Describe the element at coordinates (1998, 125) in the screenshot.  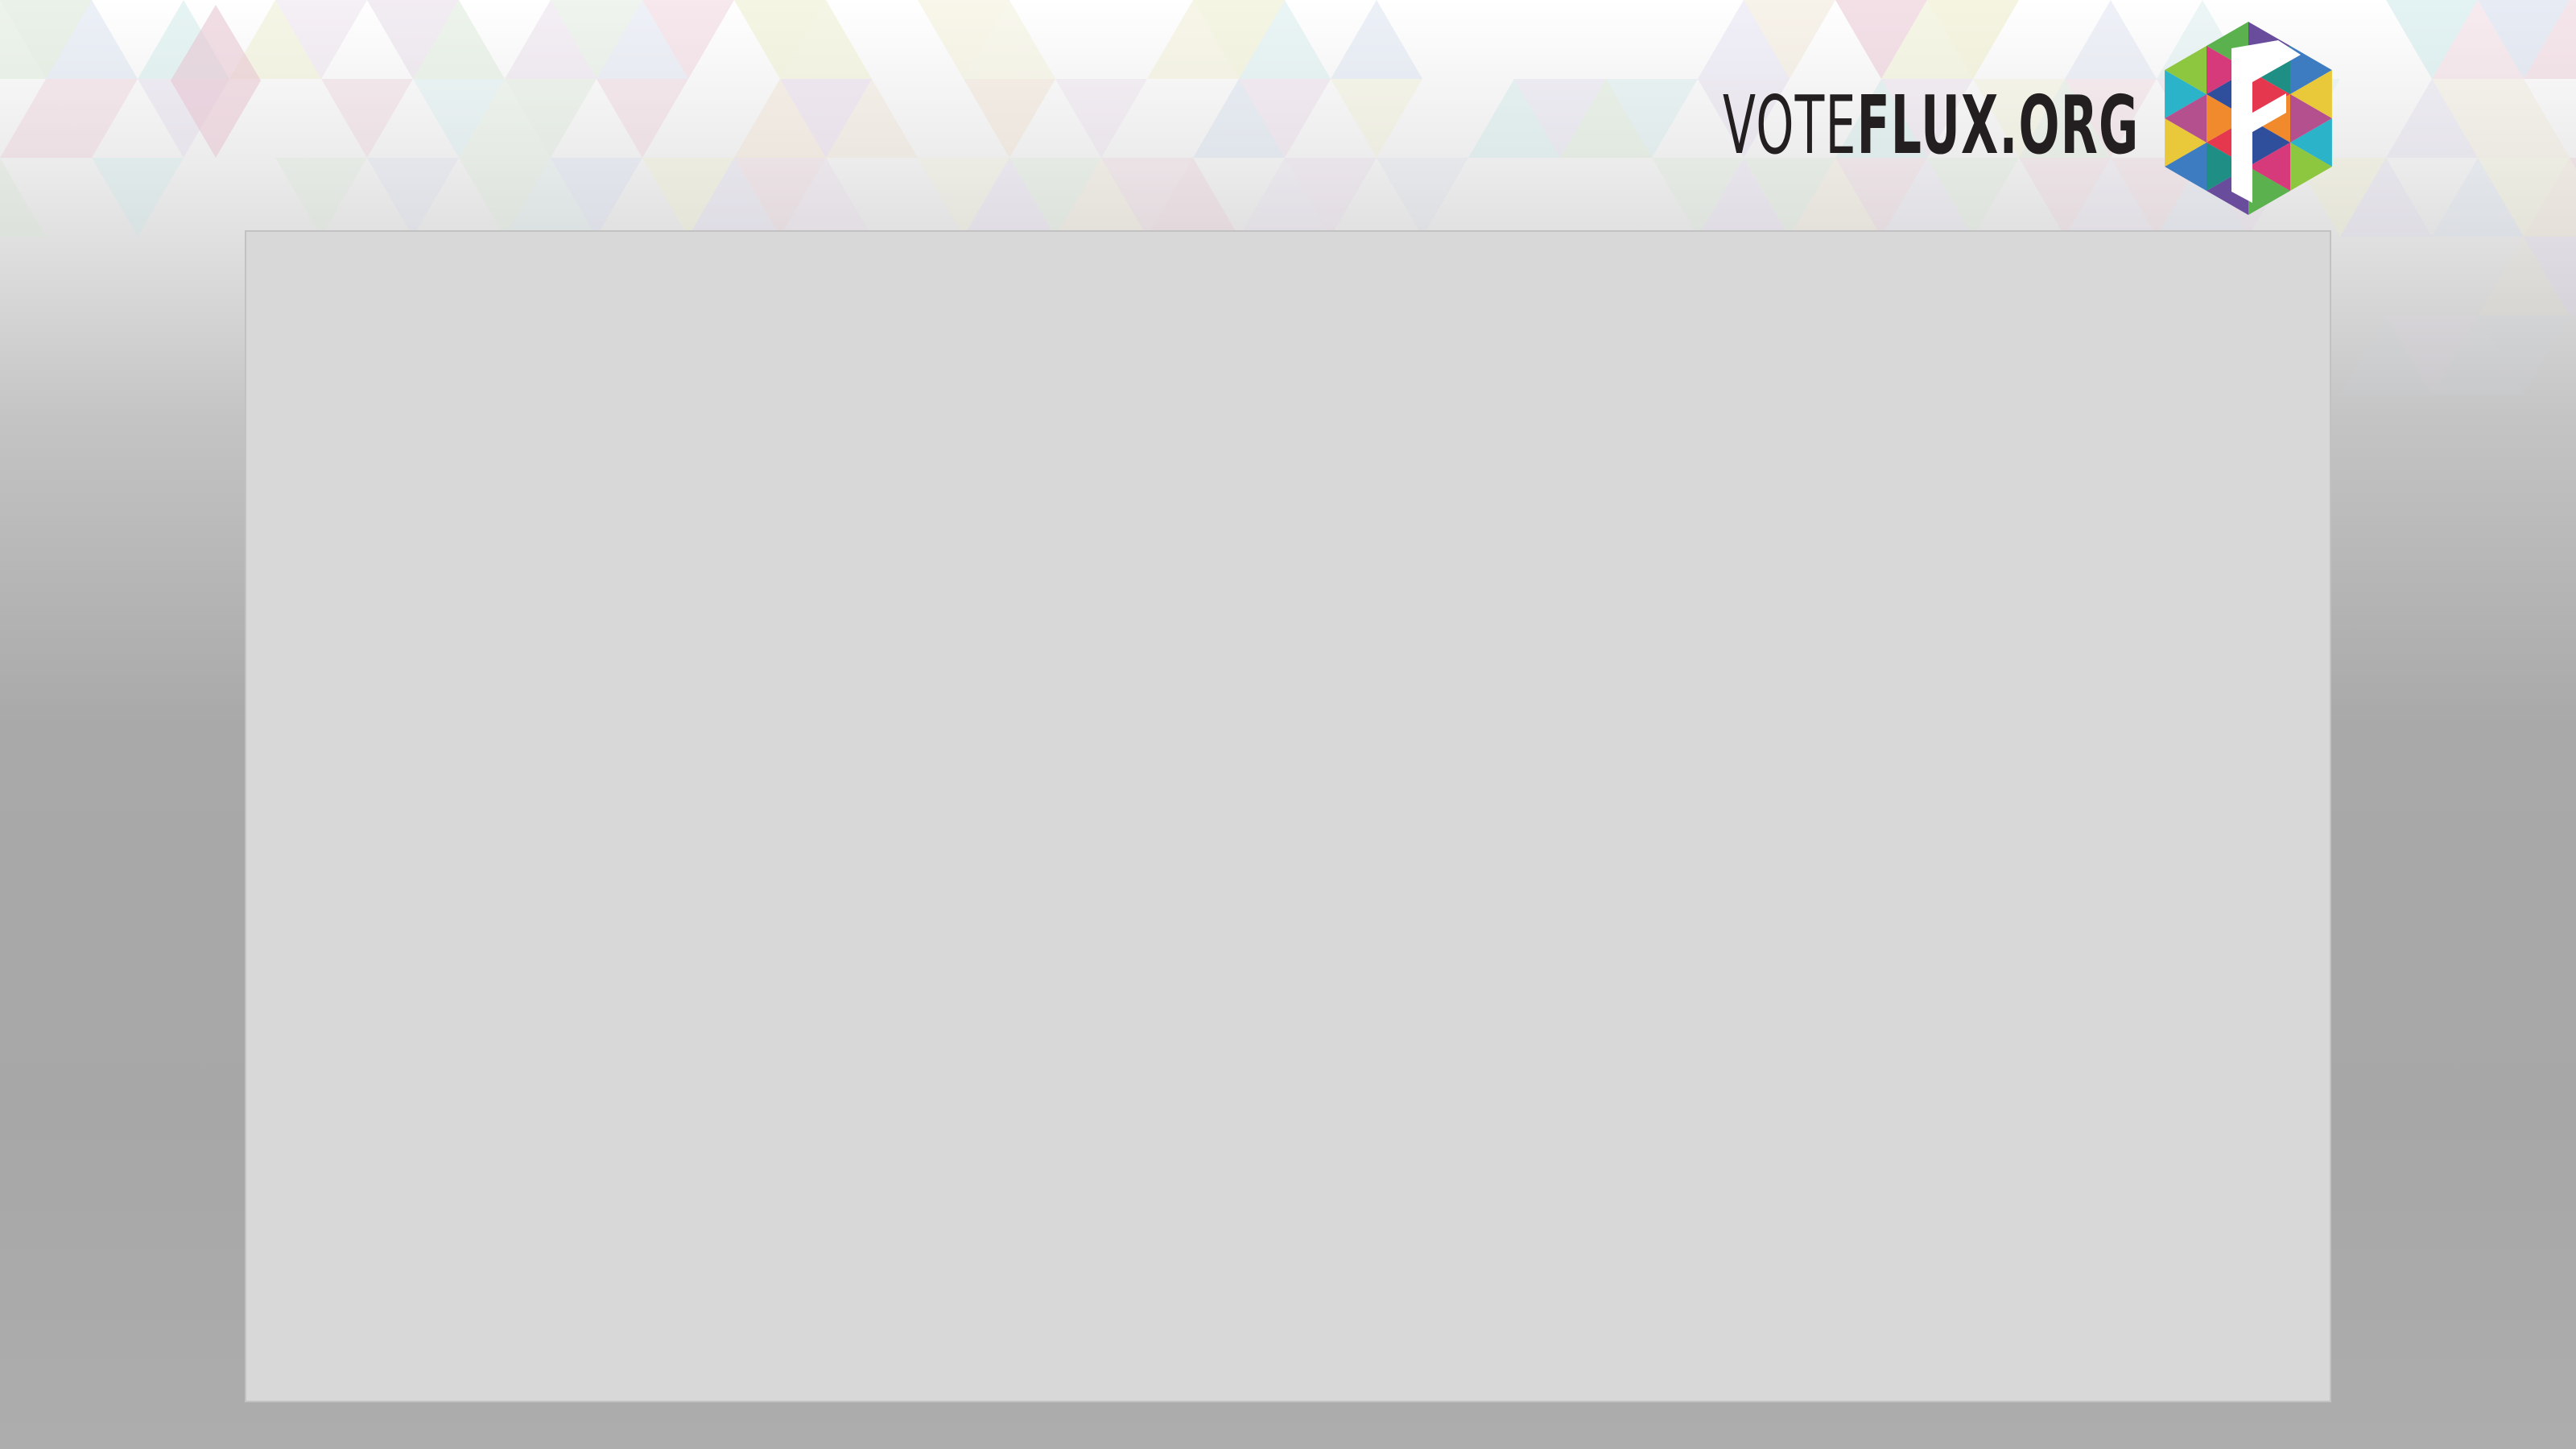
I see `logo-text-flux-org: FLUX.ORG` at that location.